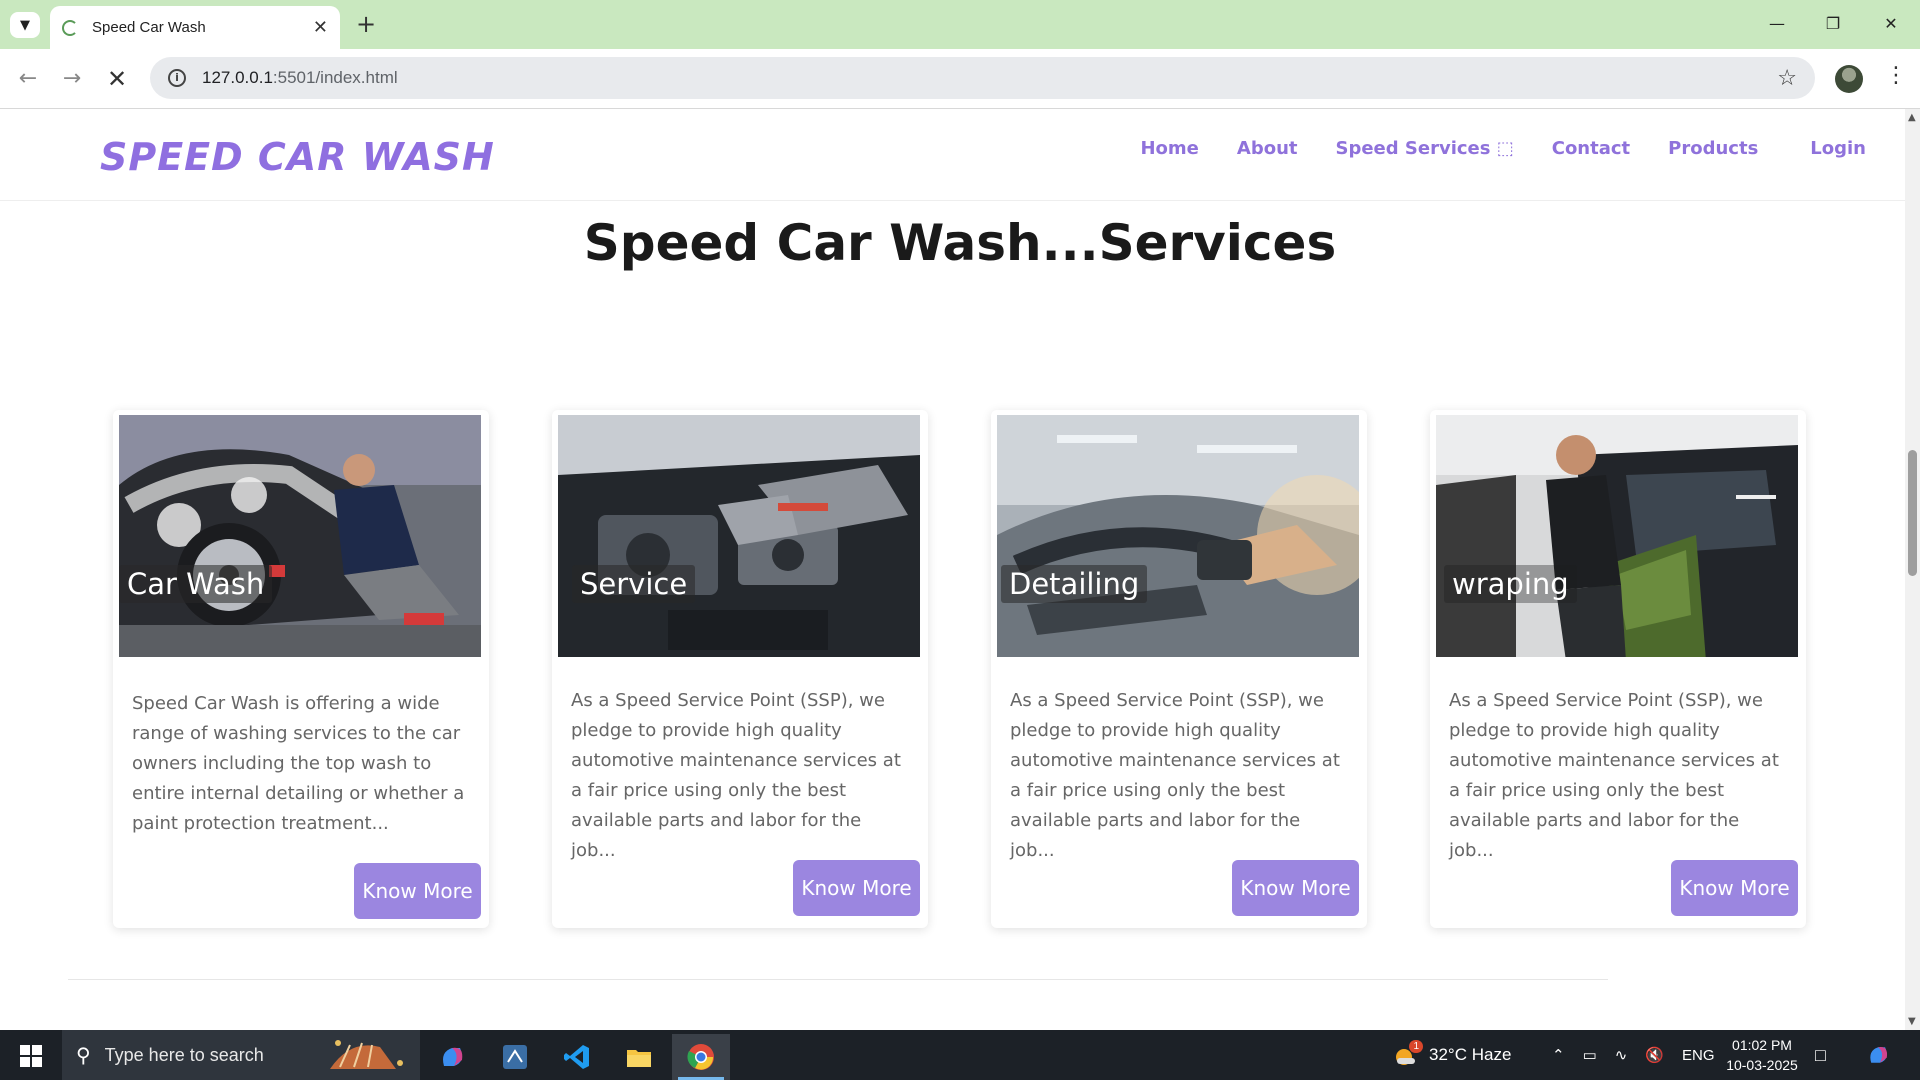 This screenshot has width=1920, height=1080. Describe the element at coordinates (297, 157) in the screenshot. I see `site-logo: SPEED CAR WASH` at that location.